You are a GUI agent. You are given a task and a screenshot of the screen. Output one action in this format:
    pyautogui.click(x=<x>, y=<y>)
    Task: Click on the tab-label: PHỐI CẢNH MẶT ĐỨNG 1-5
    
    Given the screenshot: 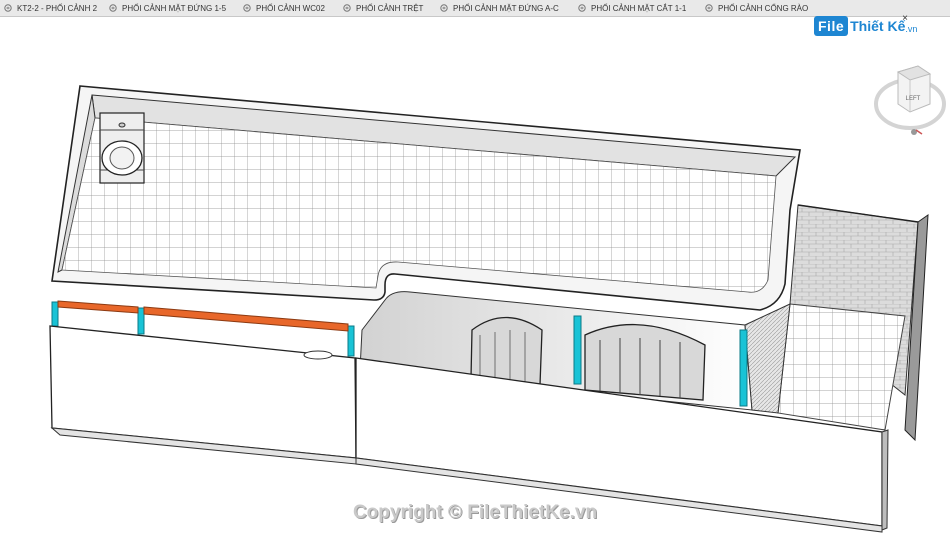 What is the action you would take?
    pyautogui.click(x=174, y=8)
    